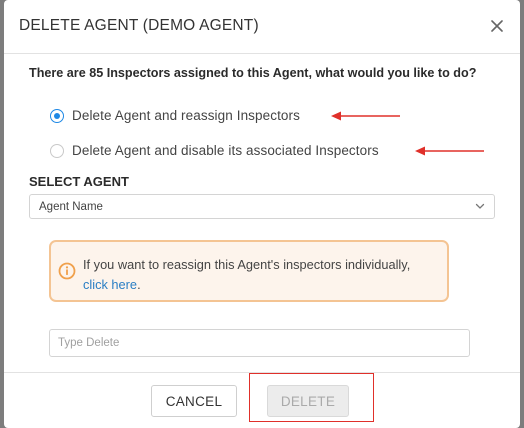 The width and height of the screenshot is (524, 428). I want to click on agent-select-value: Agent Name, so click(71, 207).